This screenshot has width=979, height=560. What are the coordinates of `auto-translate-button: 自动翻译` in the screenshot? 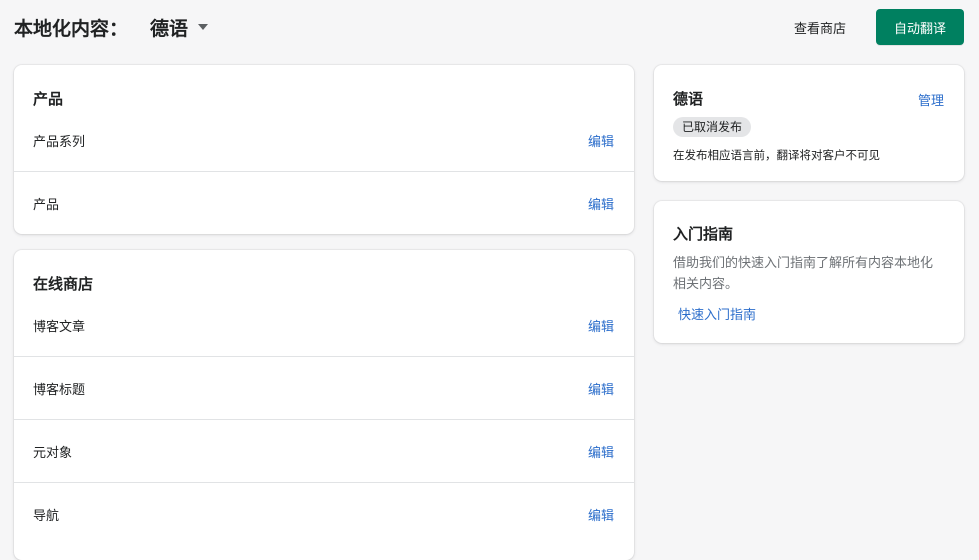 It's located at (920, 27).